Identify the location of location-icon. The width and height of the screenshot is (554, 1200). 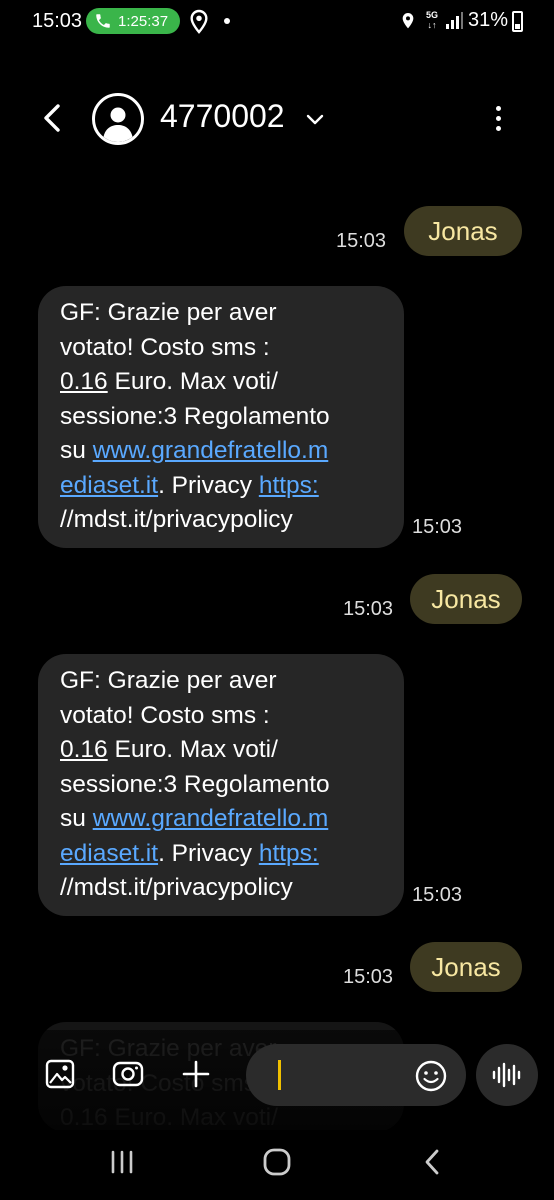
(199, 21).